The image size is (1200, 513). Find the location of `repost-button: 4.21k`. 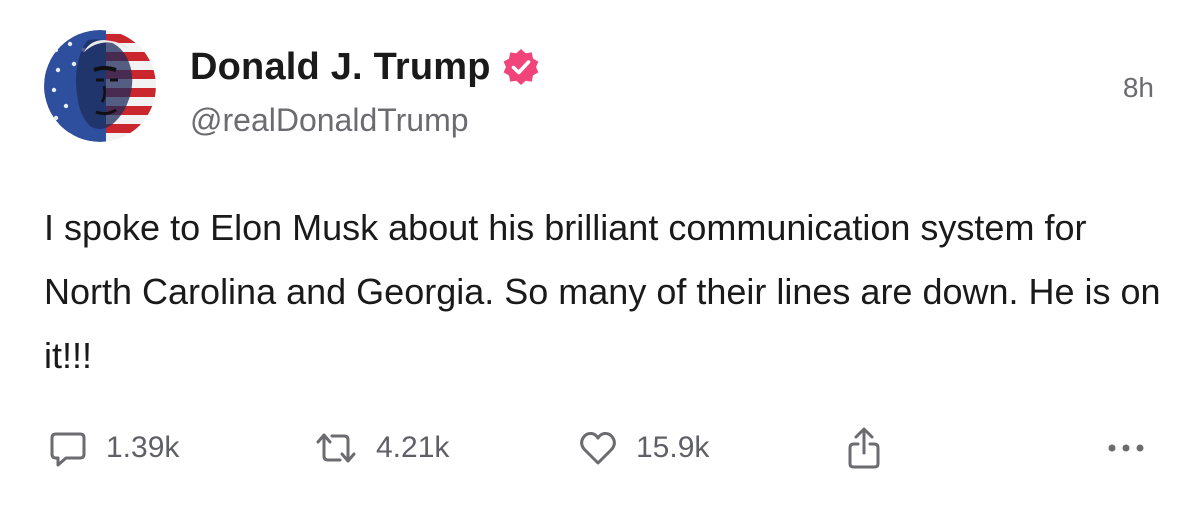

repost-button: 4.21k is located at coordinates (381, 448).